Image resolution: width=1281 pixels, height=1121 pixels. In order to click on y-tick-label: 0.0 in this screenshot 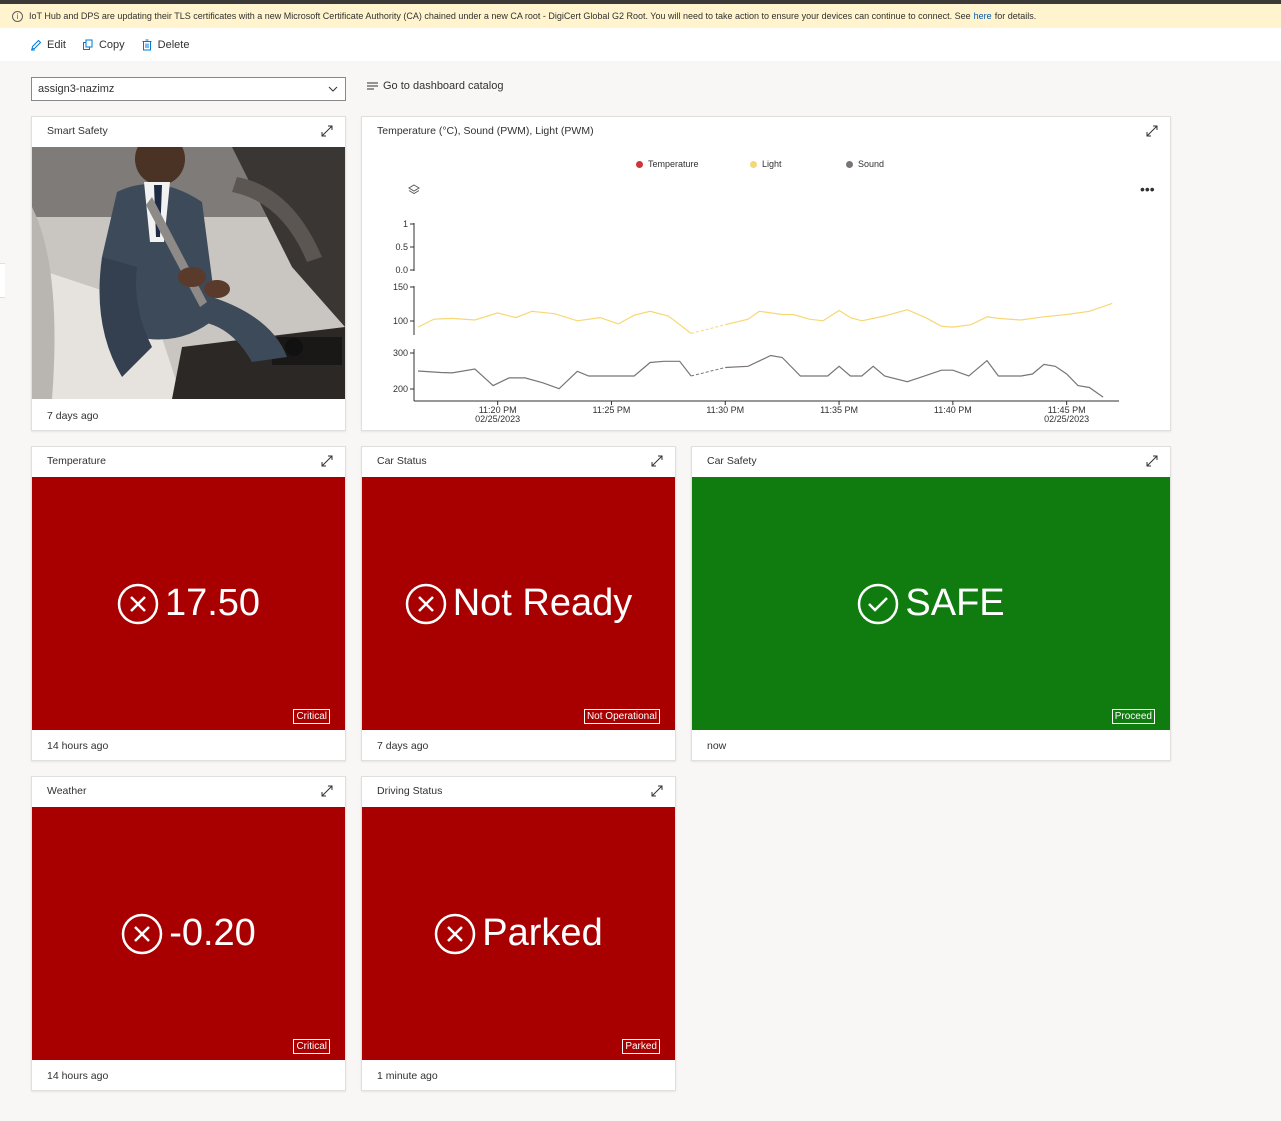, I will do `click(401, 270)`.